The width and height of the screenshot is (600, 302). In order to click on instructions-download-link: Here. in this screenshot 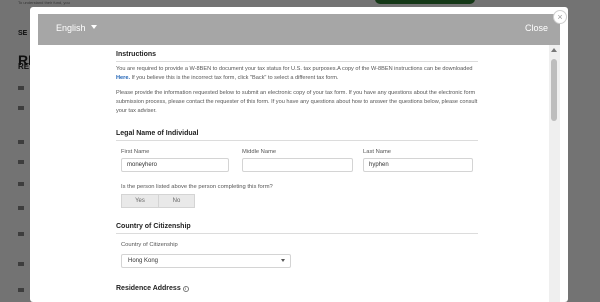, I will do `click(123, 78)`.